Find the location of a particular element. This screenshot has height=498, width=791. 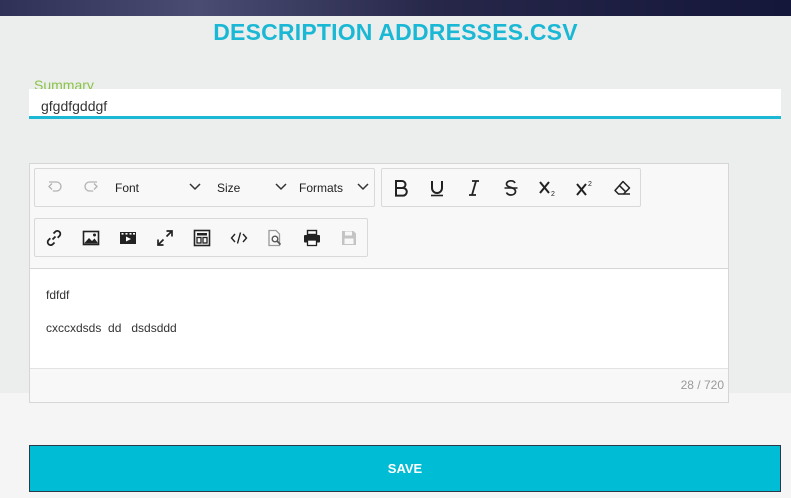

undo-icon is located at coordinates (55, 186).